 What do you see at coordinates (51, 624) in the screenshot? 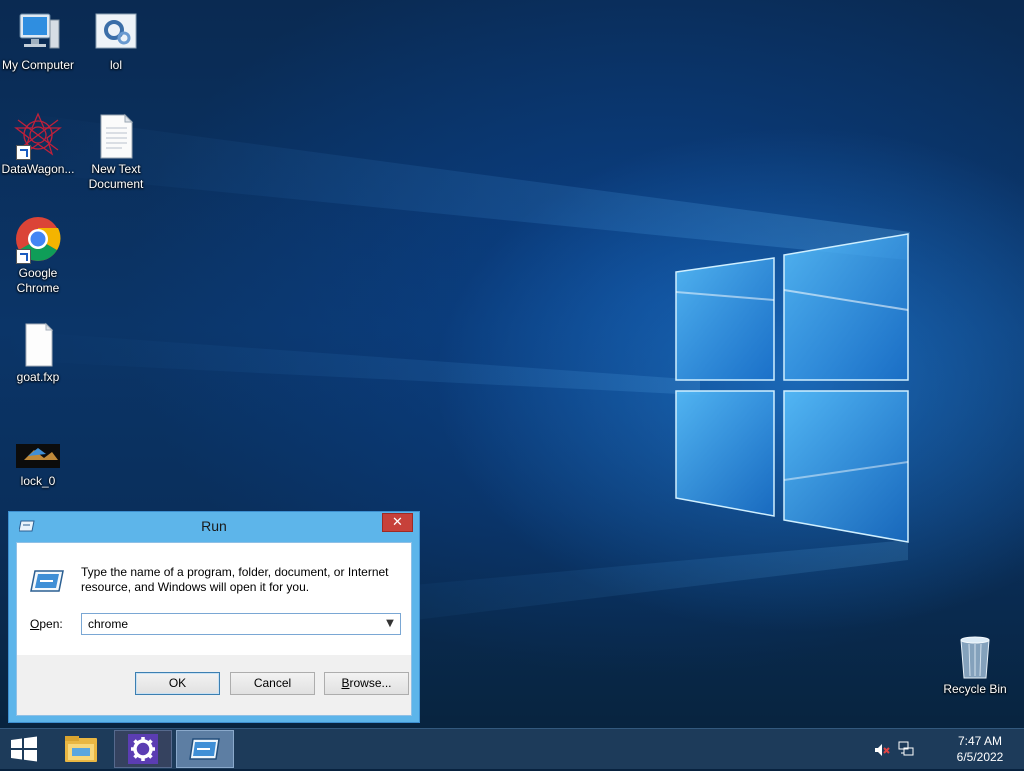
I see `open-label-text: pen:` at bounding box center [51, 624].